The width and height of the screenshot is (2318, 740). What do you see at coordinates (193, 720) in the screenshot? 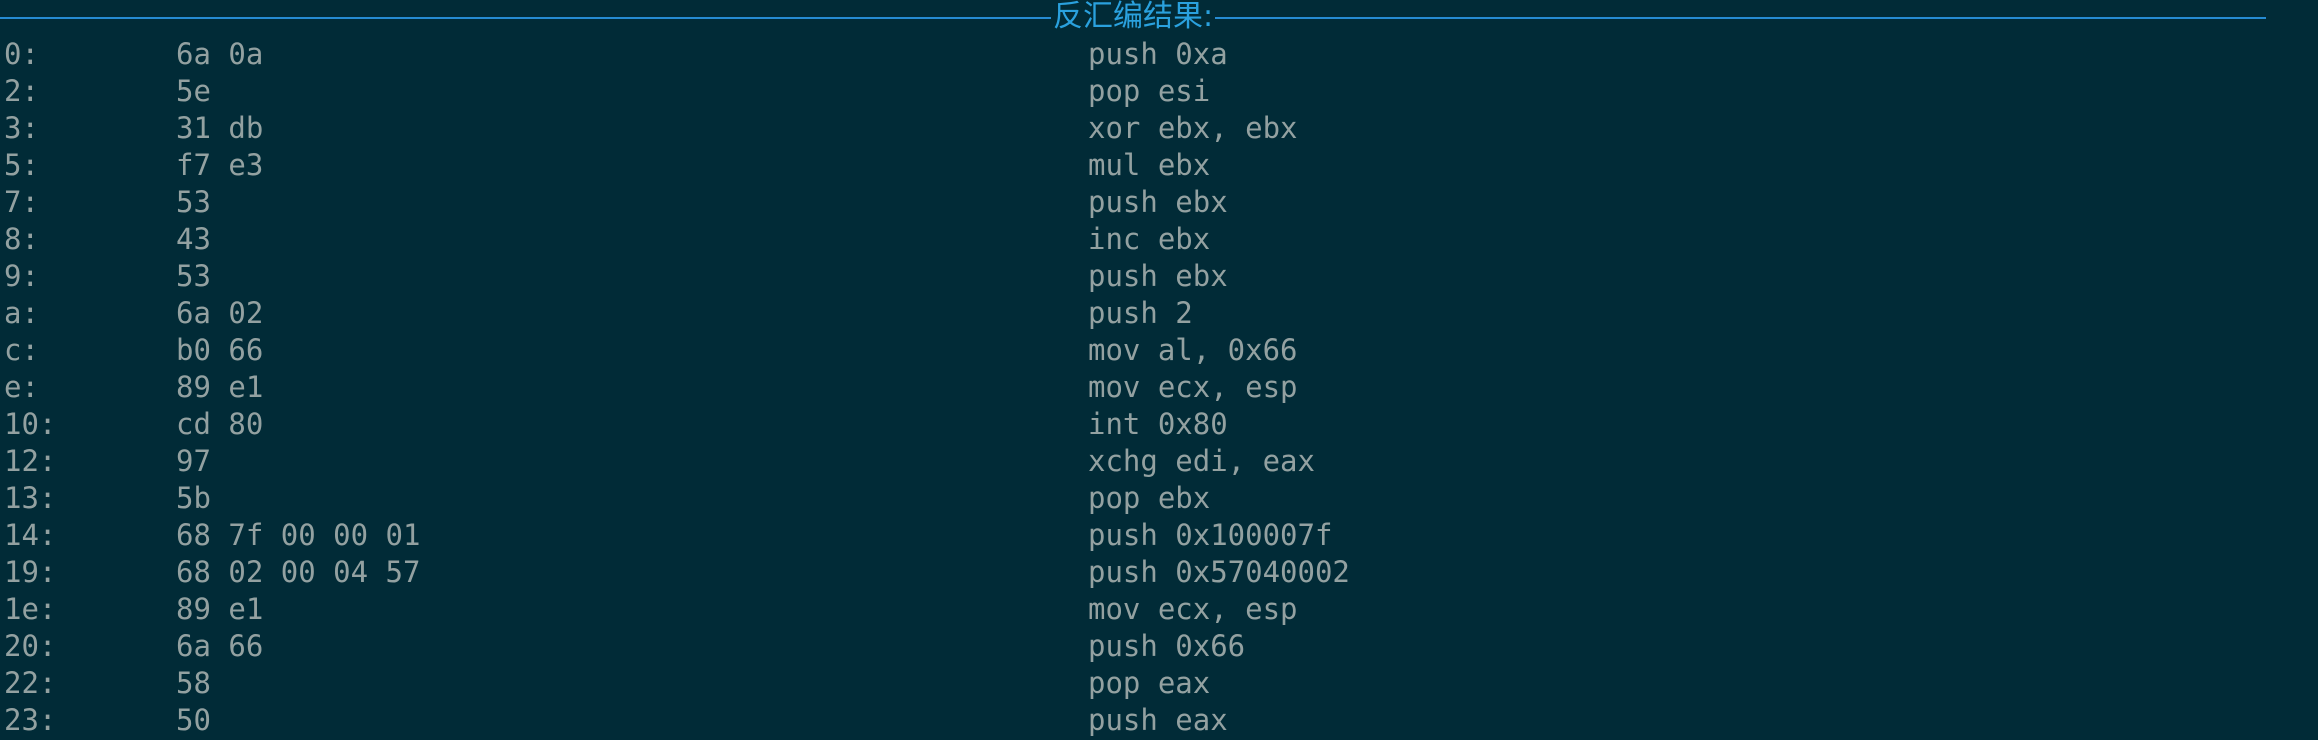
I see `bytes-cell: 50` at bounding box center [193, 720].